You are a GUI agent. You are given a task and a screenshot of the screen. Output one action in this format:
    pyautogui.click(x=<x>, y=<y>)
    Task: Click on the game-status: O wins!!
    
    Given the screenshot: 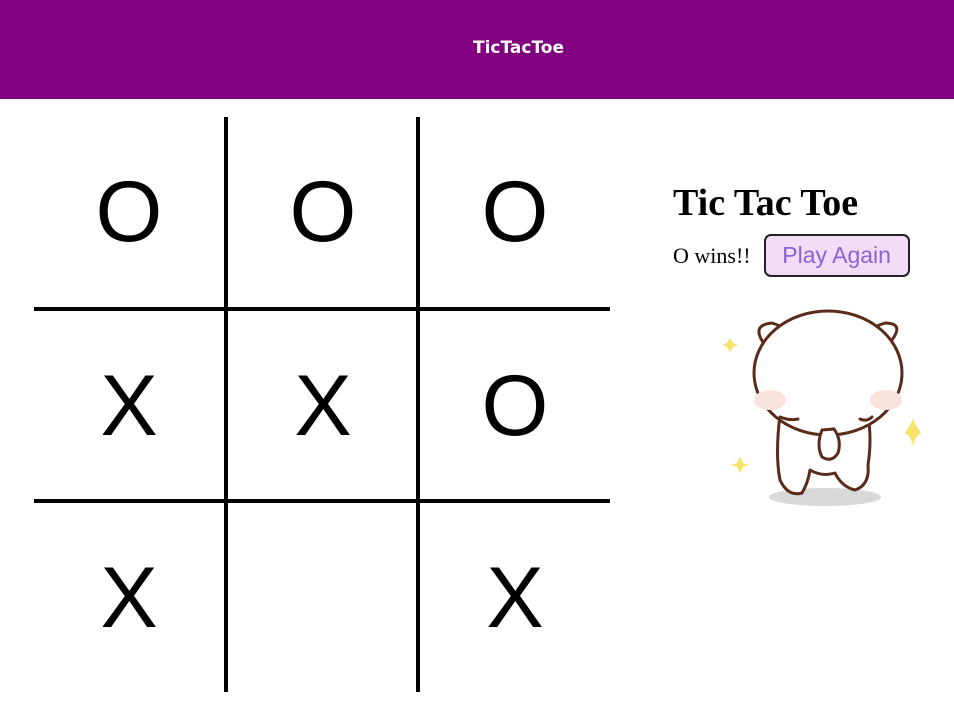 What is the action you would take?
    pyautogui.click(x=712, y=255)
    